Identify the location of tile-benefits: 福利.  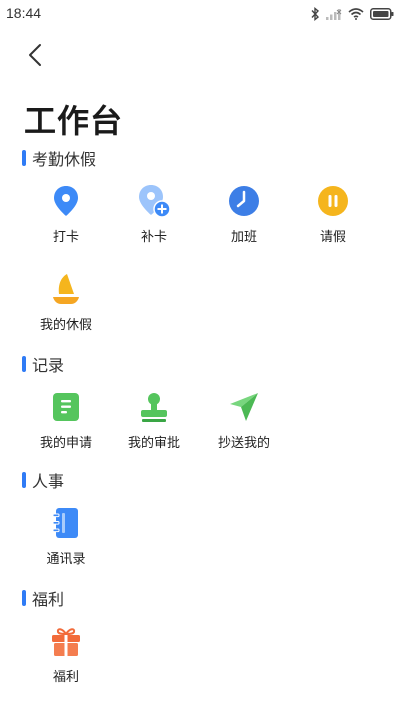
(66, 659).